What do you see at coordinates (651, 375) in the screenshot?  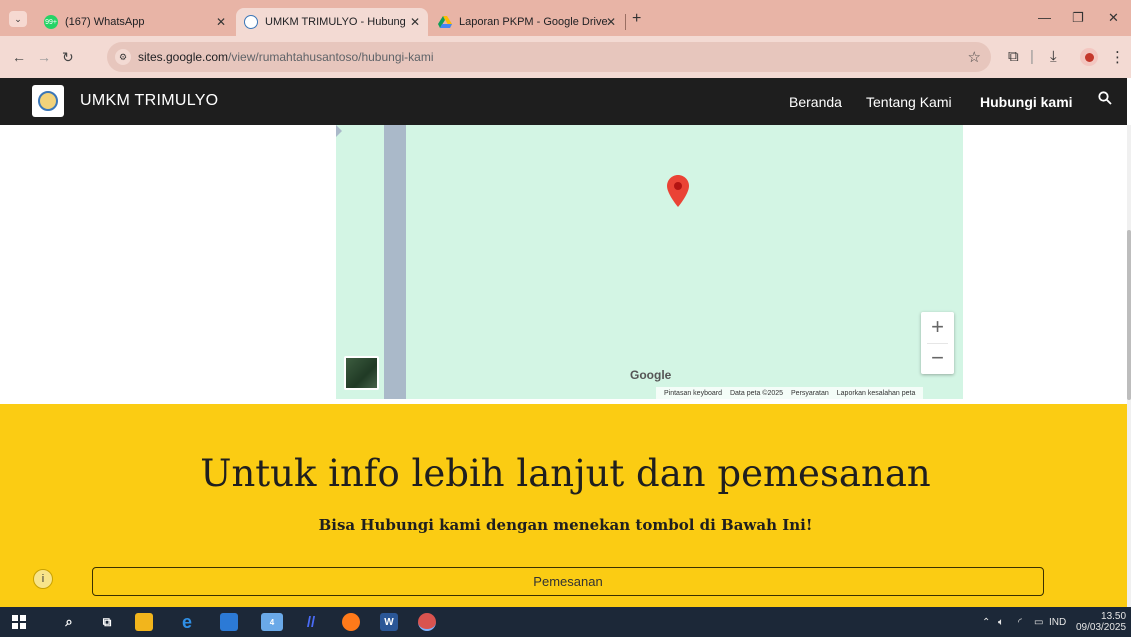 I see `google-logo: Google` at bounding box center [651, 375].